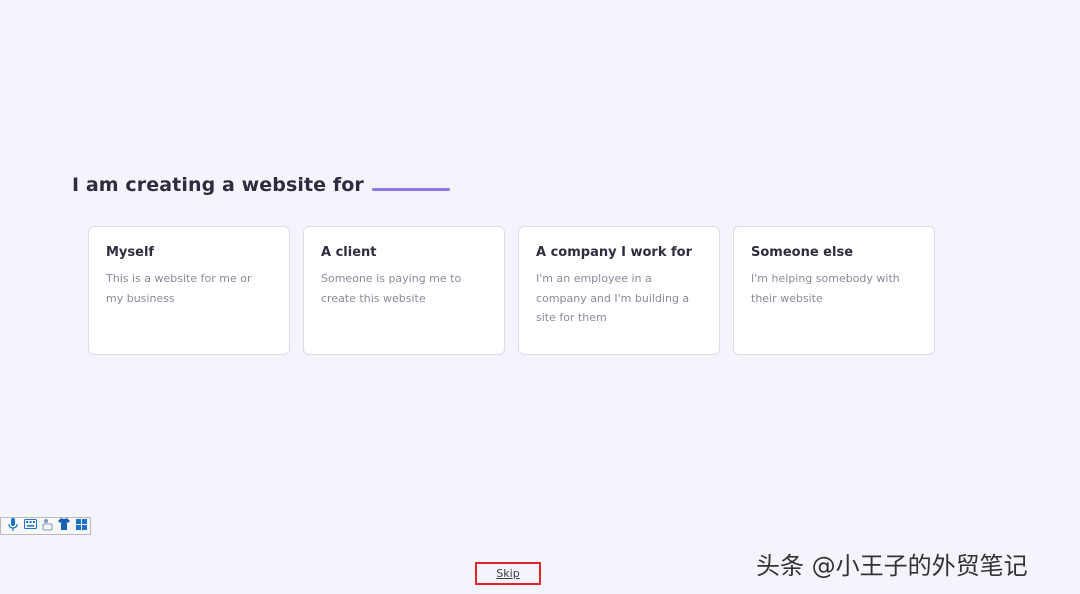 This screenshot has height=594, width=1080. I want to click on ime-toolbar, so click(45, 526).